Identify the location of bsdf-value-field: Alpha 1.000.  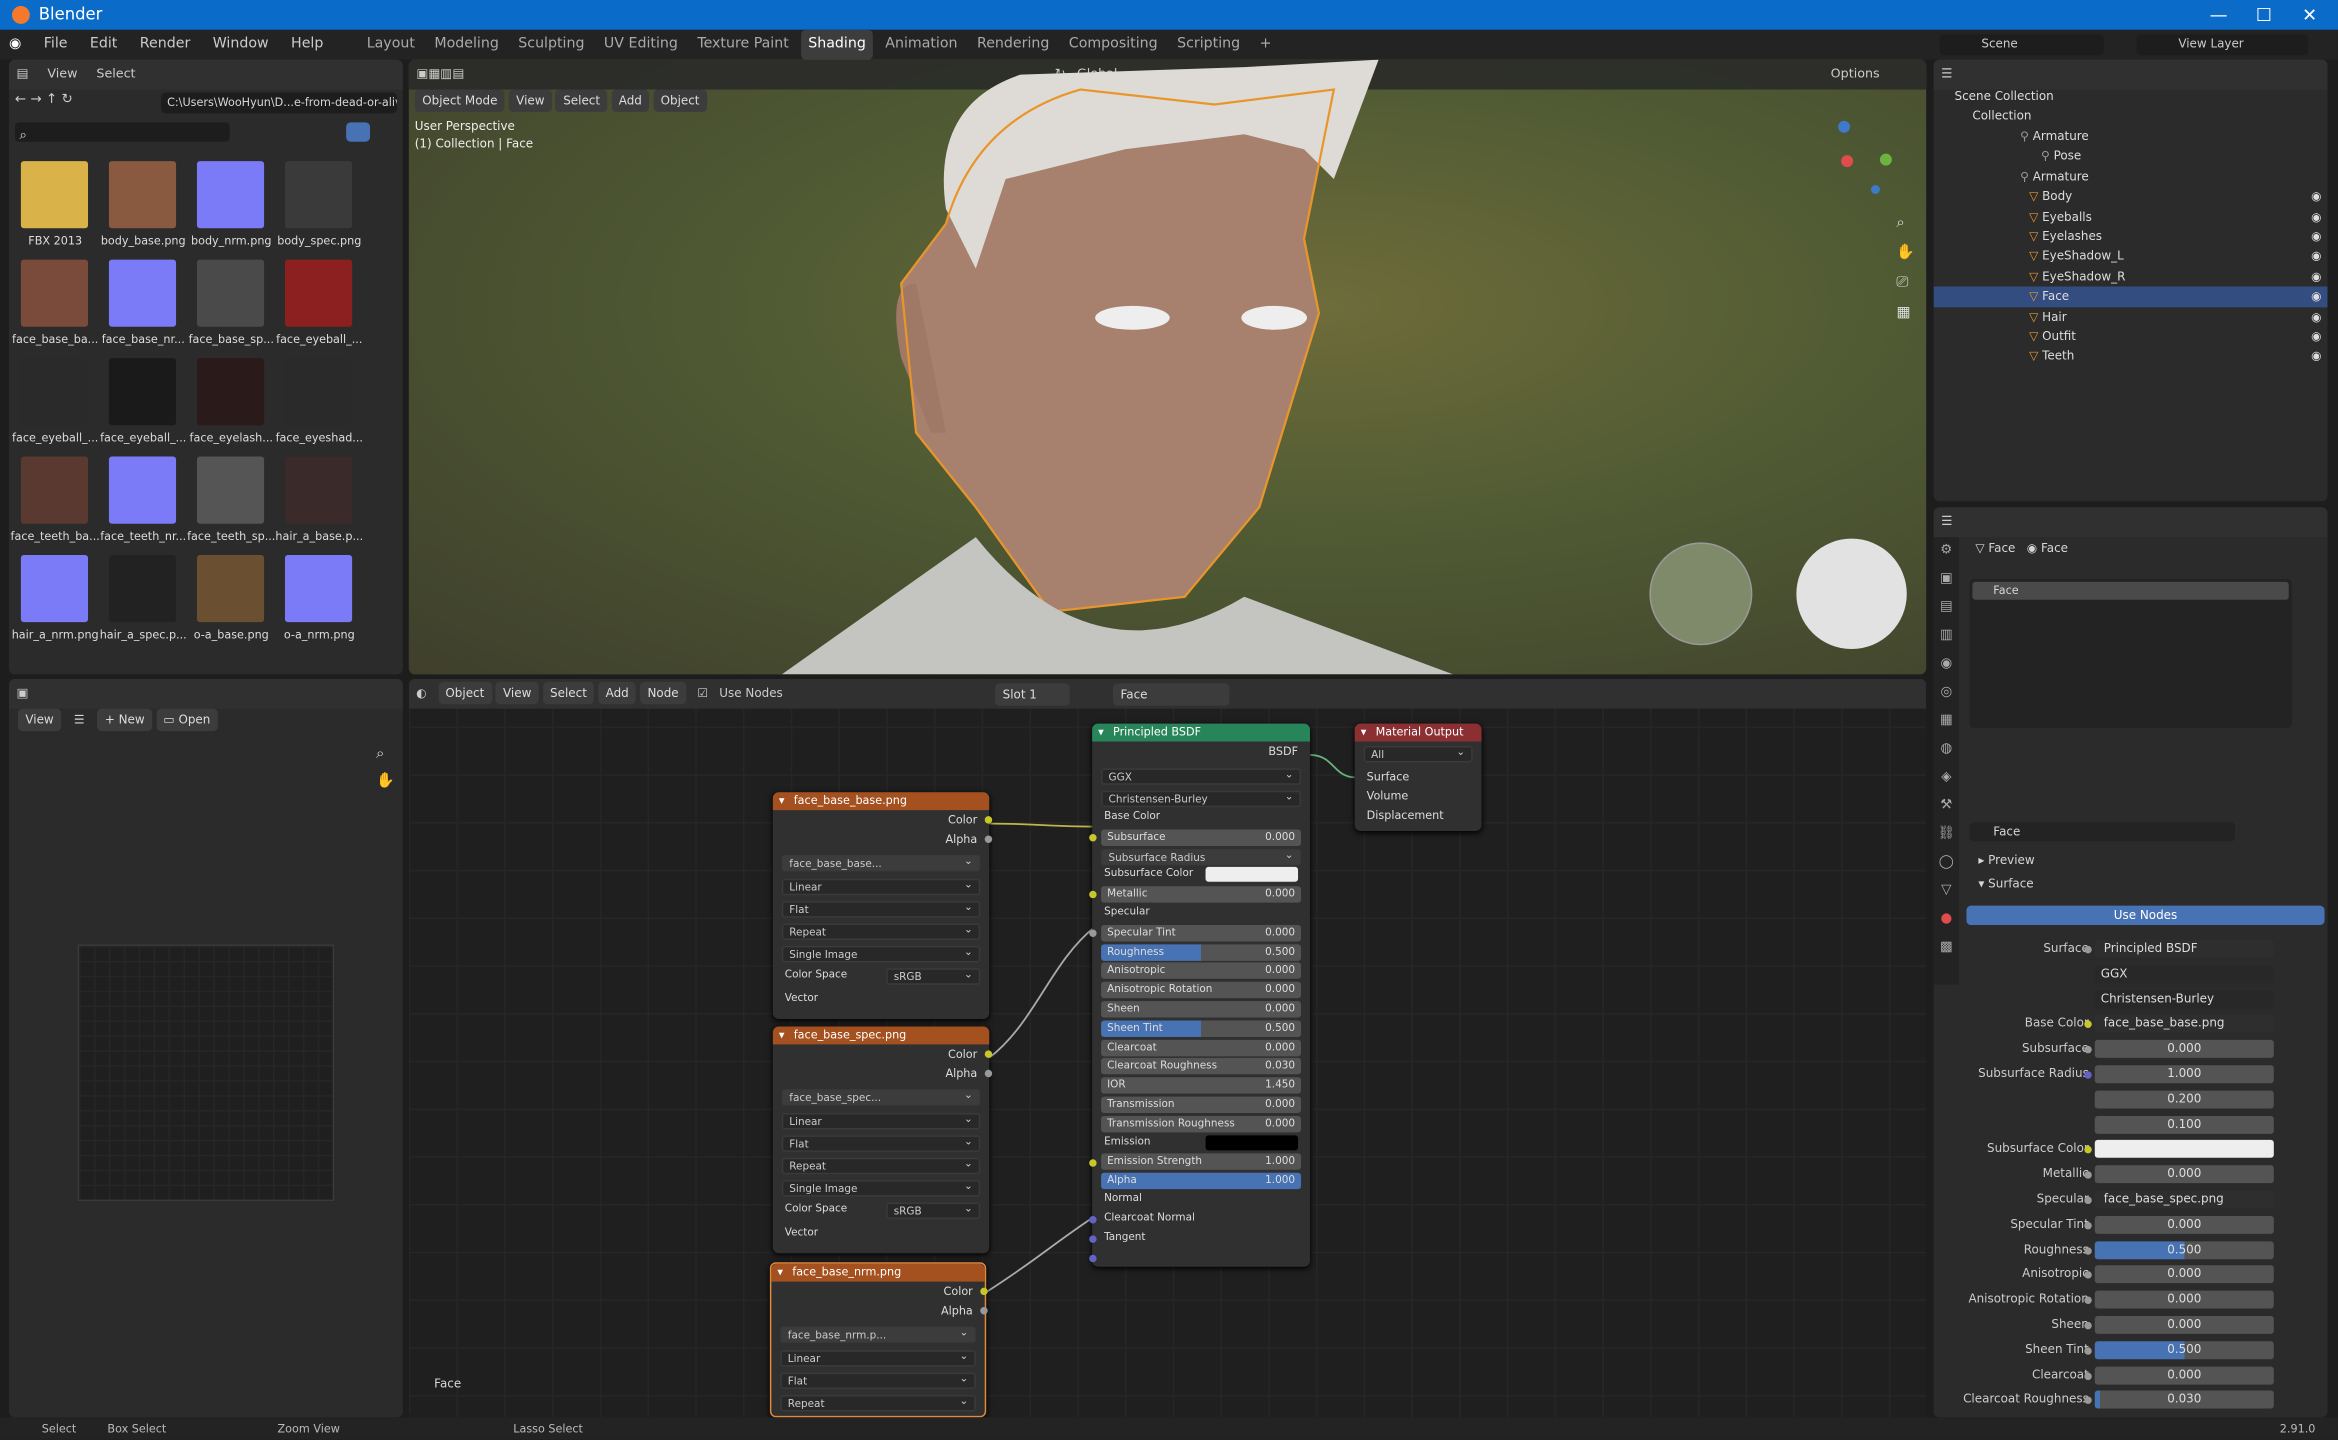
(1201, 1181).